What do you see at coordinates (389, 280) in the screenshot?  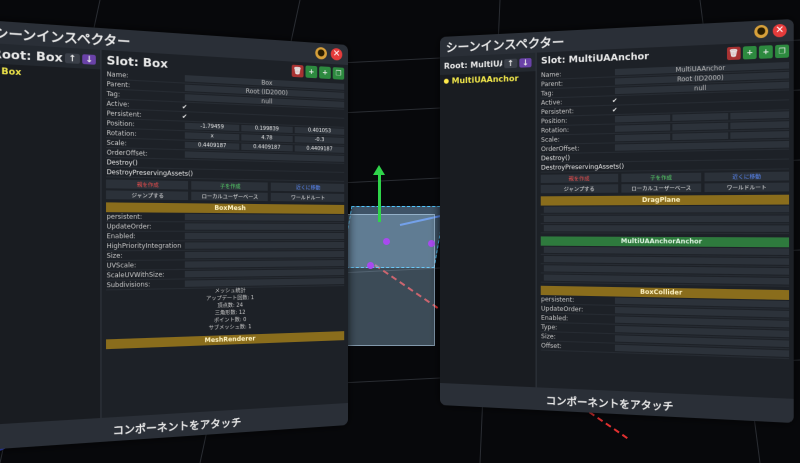 I see `box-object` at bounding box center [389, 280].